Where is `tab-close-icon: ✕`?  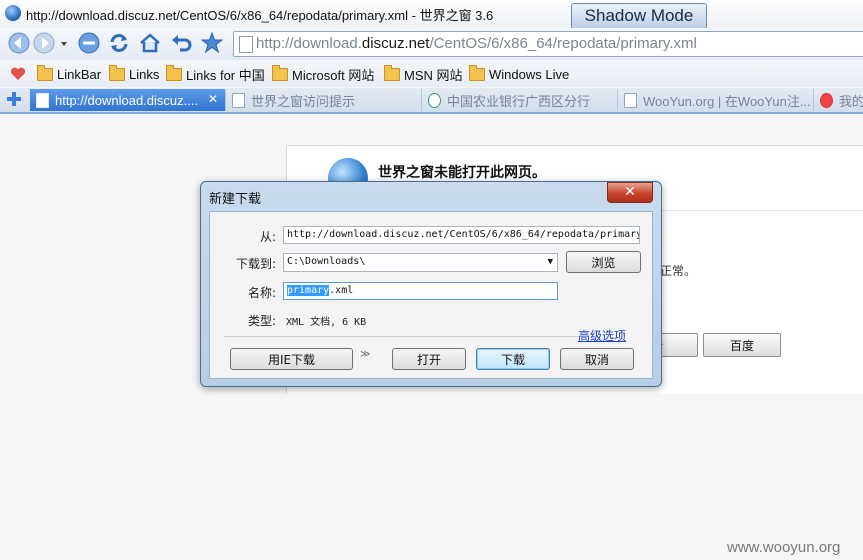
tab-close-icon: ✕ is located at coordinates (213, 99).